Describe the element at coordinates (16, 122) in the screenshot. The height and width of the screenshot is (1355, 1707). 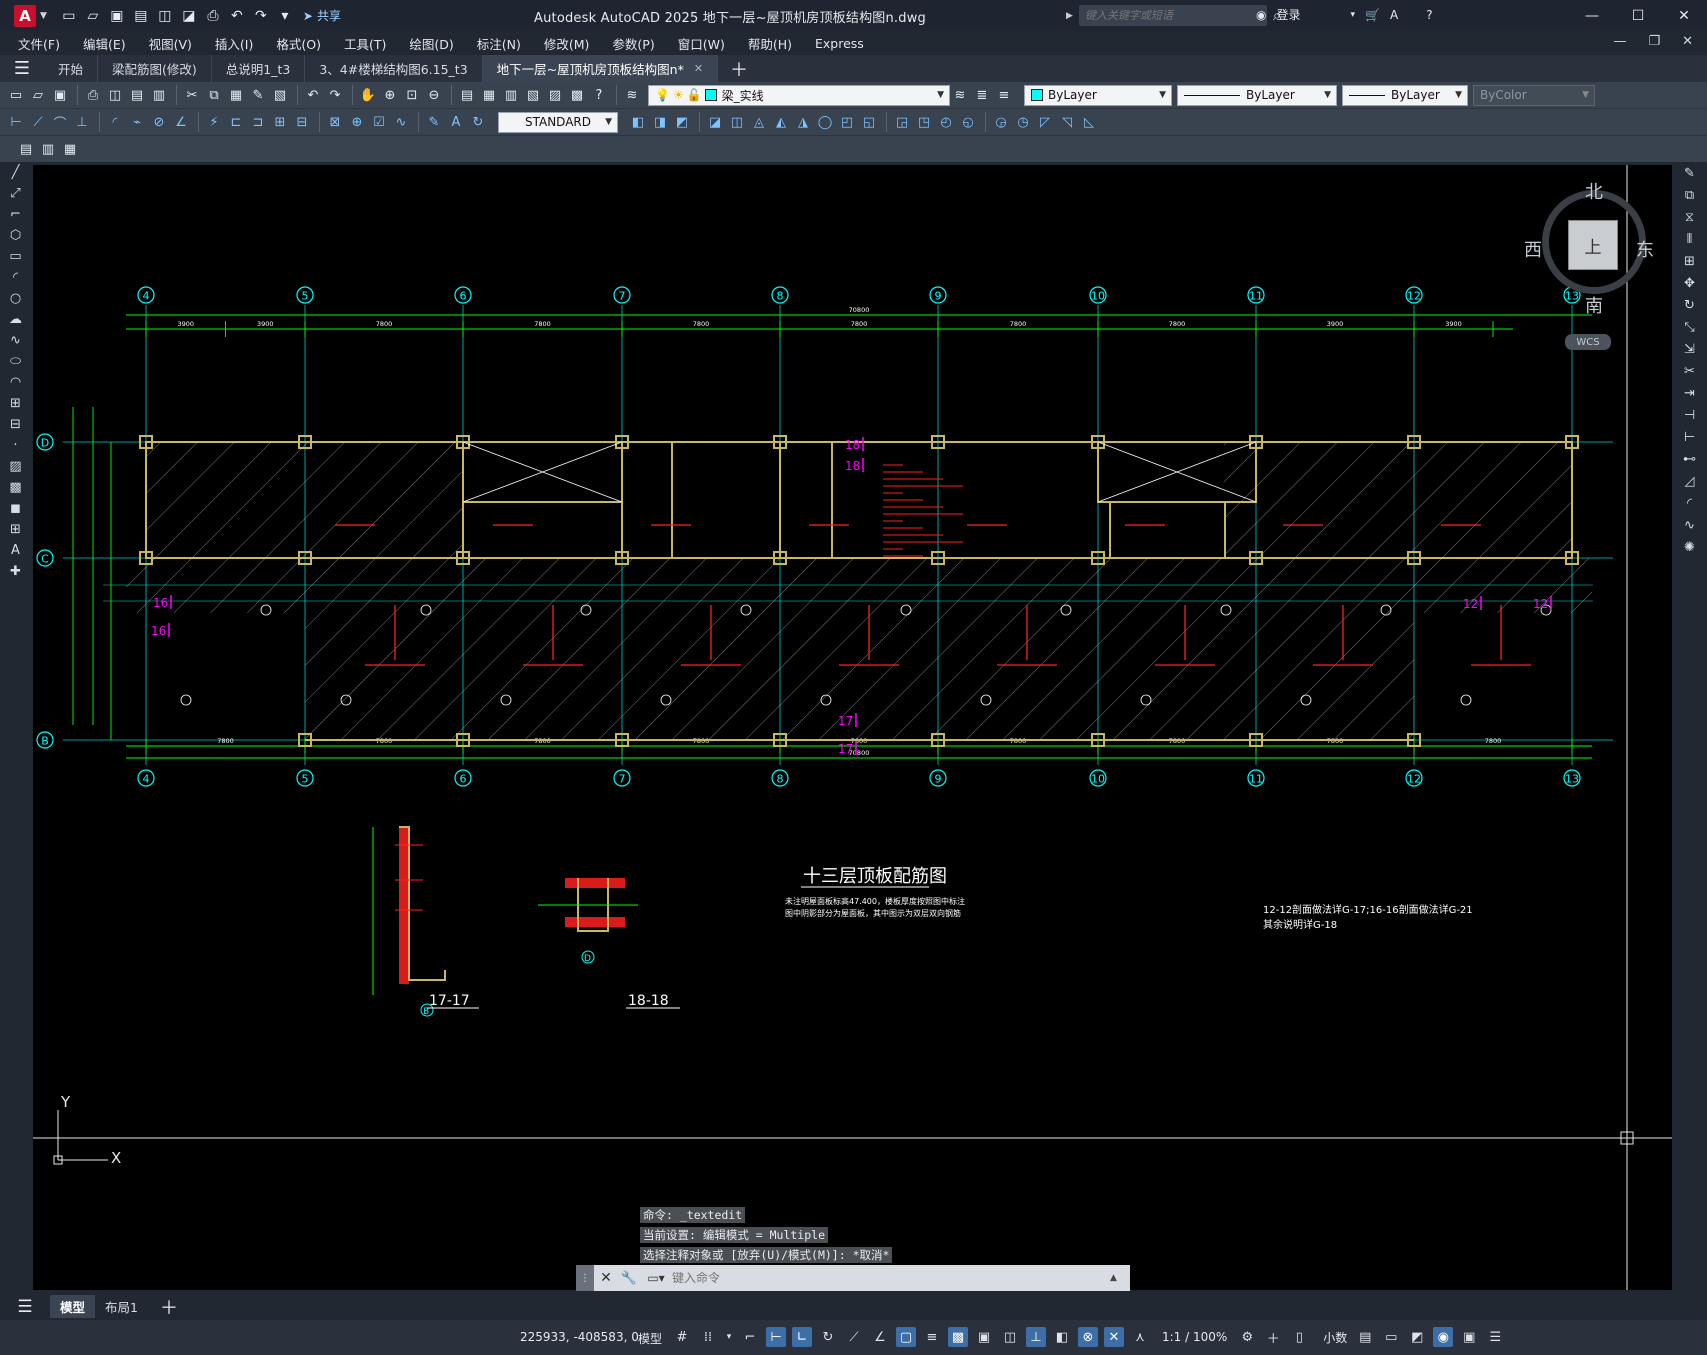
I see `linear-dim-icon: ⊢` at that location.